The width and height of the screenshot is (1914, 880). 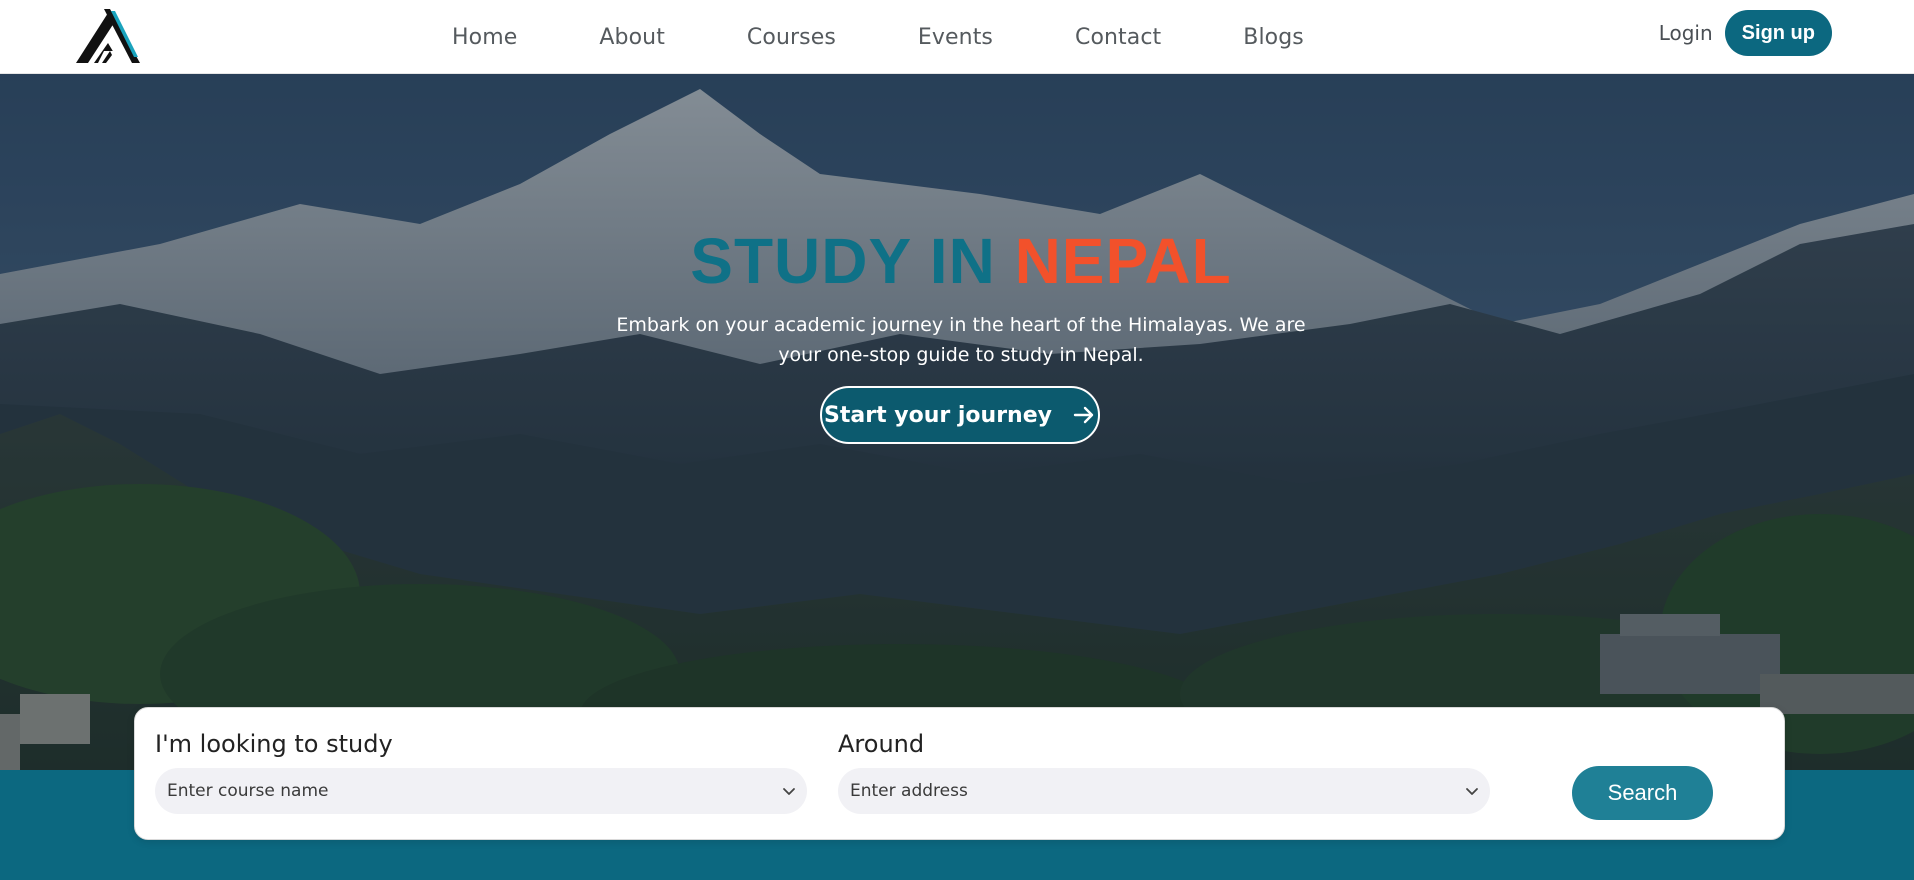 What do you see at coordinates (632, 37) in the screenshot?
I see `nav-about: About` at bounding box center [632, 37].